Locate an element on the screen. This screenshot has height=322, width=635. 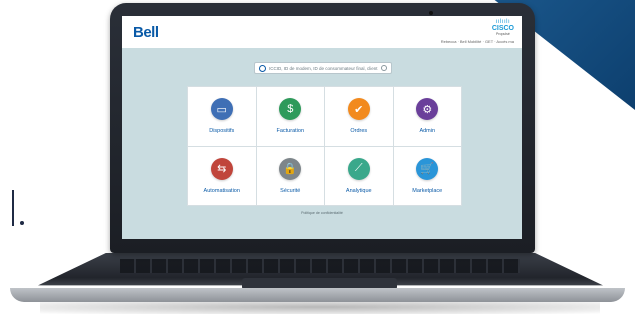
arrows-exchange-icon: ⇆ is located at coordinates (221, 168).